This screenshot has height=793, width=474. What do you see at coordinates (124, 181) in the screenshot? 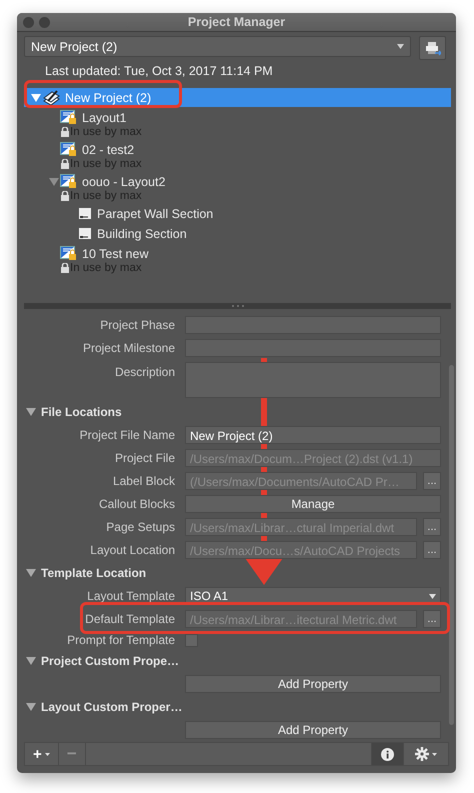
I see `tree-label: oouo - Layout2` at bounding box center [124, 181].